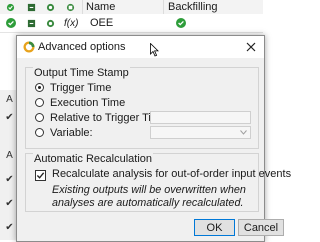 This screenshot has width=320, height=242. Describe the element at coordinates (29, 47) in the screenshot. I see `app-logo-icon` at that location.